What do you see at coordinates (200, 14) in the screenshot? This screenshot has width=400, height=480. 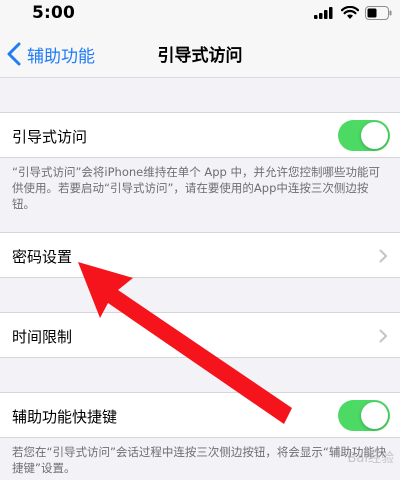 I see `status-bar: 5:00` at bounding box center [200, 14].